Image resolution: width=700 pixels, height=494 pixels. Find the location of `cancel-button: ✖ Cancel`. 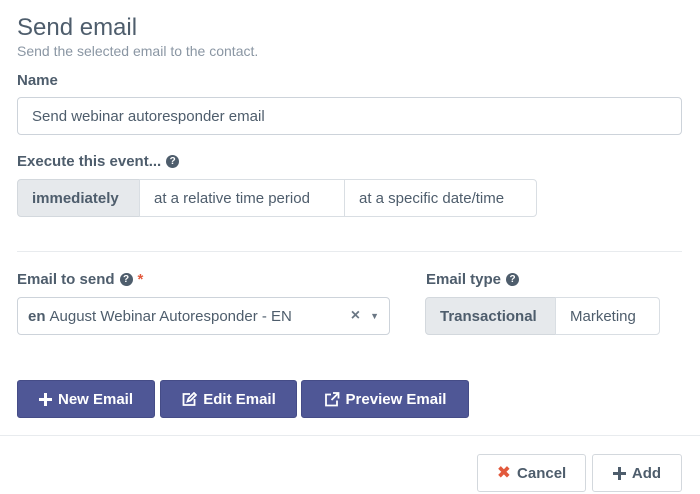

cancel-button: ✖ Cancel is located at coordinates (531, 473).